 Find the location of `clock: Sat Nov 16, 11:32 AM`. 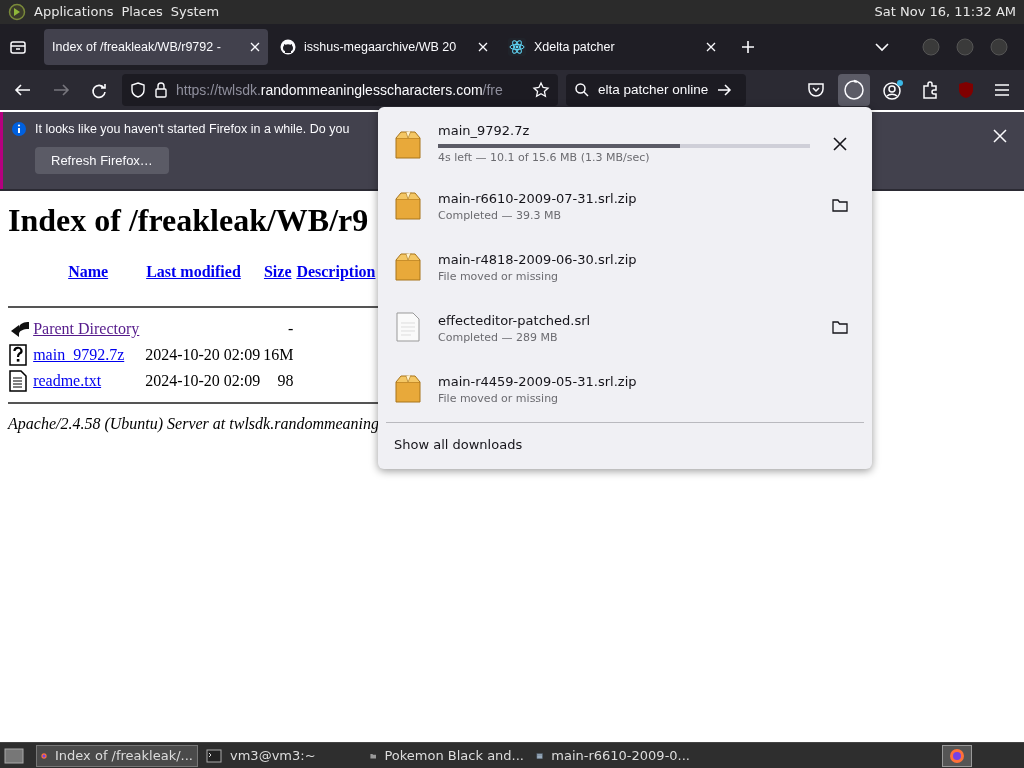

clock: Sat Nov 16, 11:32 AM is located at coordinates (945, 12).